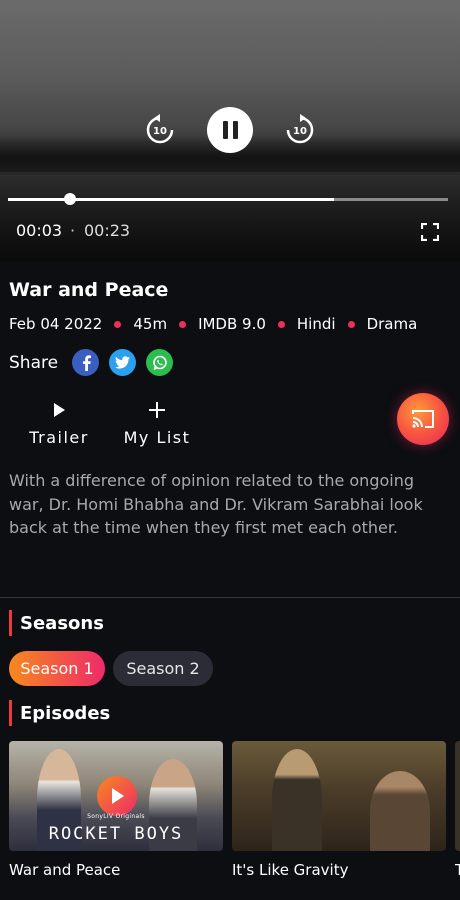  I want to click on share-row: Share, so click(96, 362).